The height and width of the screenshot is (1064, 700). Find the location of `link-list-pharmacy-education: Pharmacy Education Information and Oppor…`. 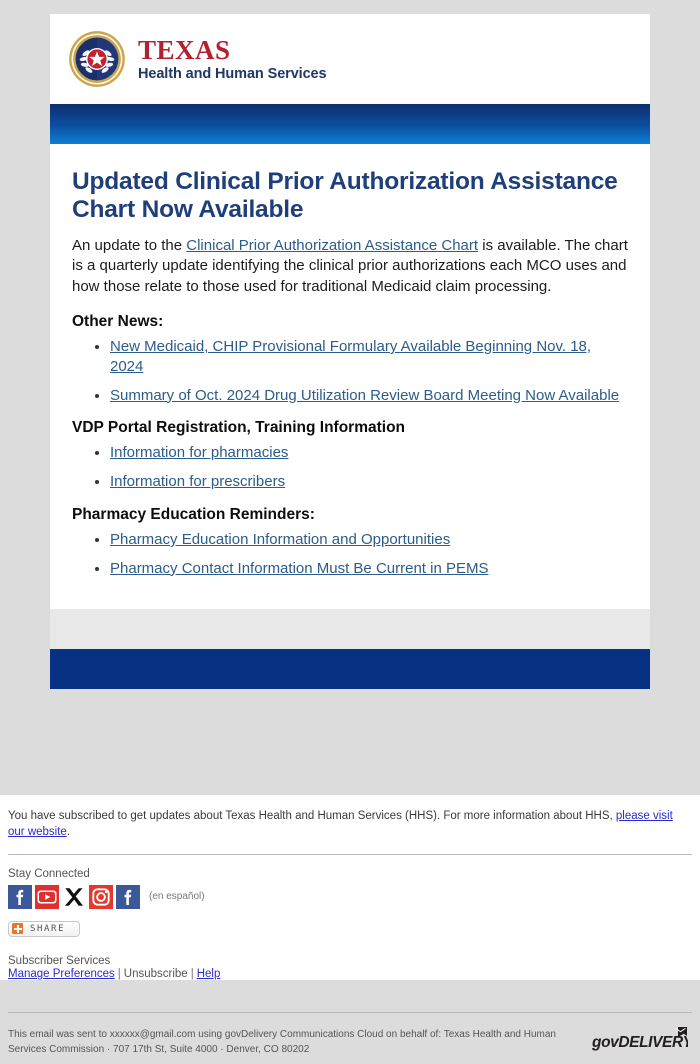

link-list-pharmacy-education: Pharmacy Education Information and Oppor… is located at coordinates (350, 554).